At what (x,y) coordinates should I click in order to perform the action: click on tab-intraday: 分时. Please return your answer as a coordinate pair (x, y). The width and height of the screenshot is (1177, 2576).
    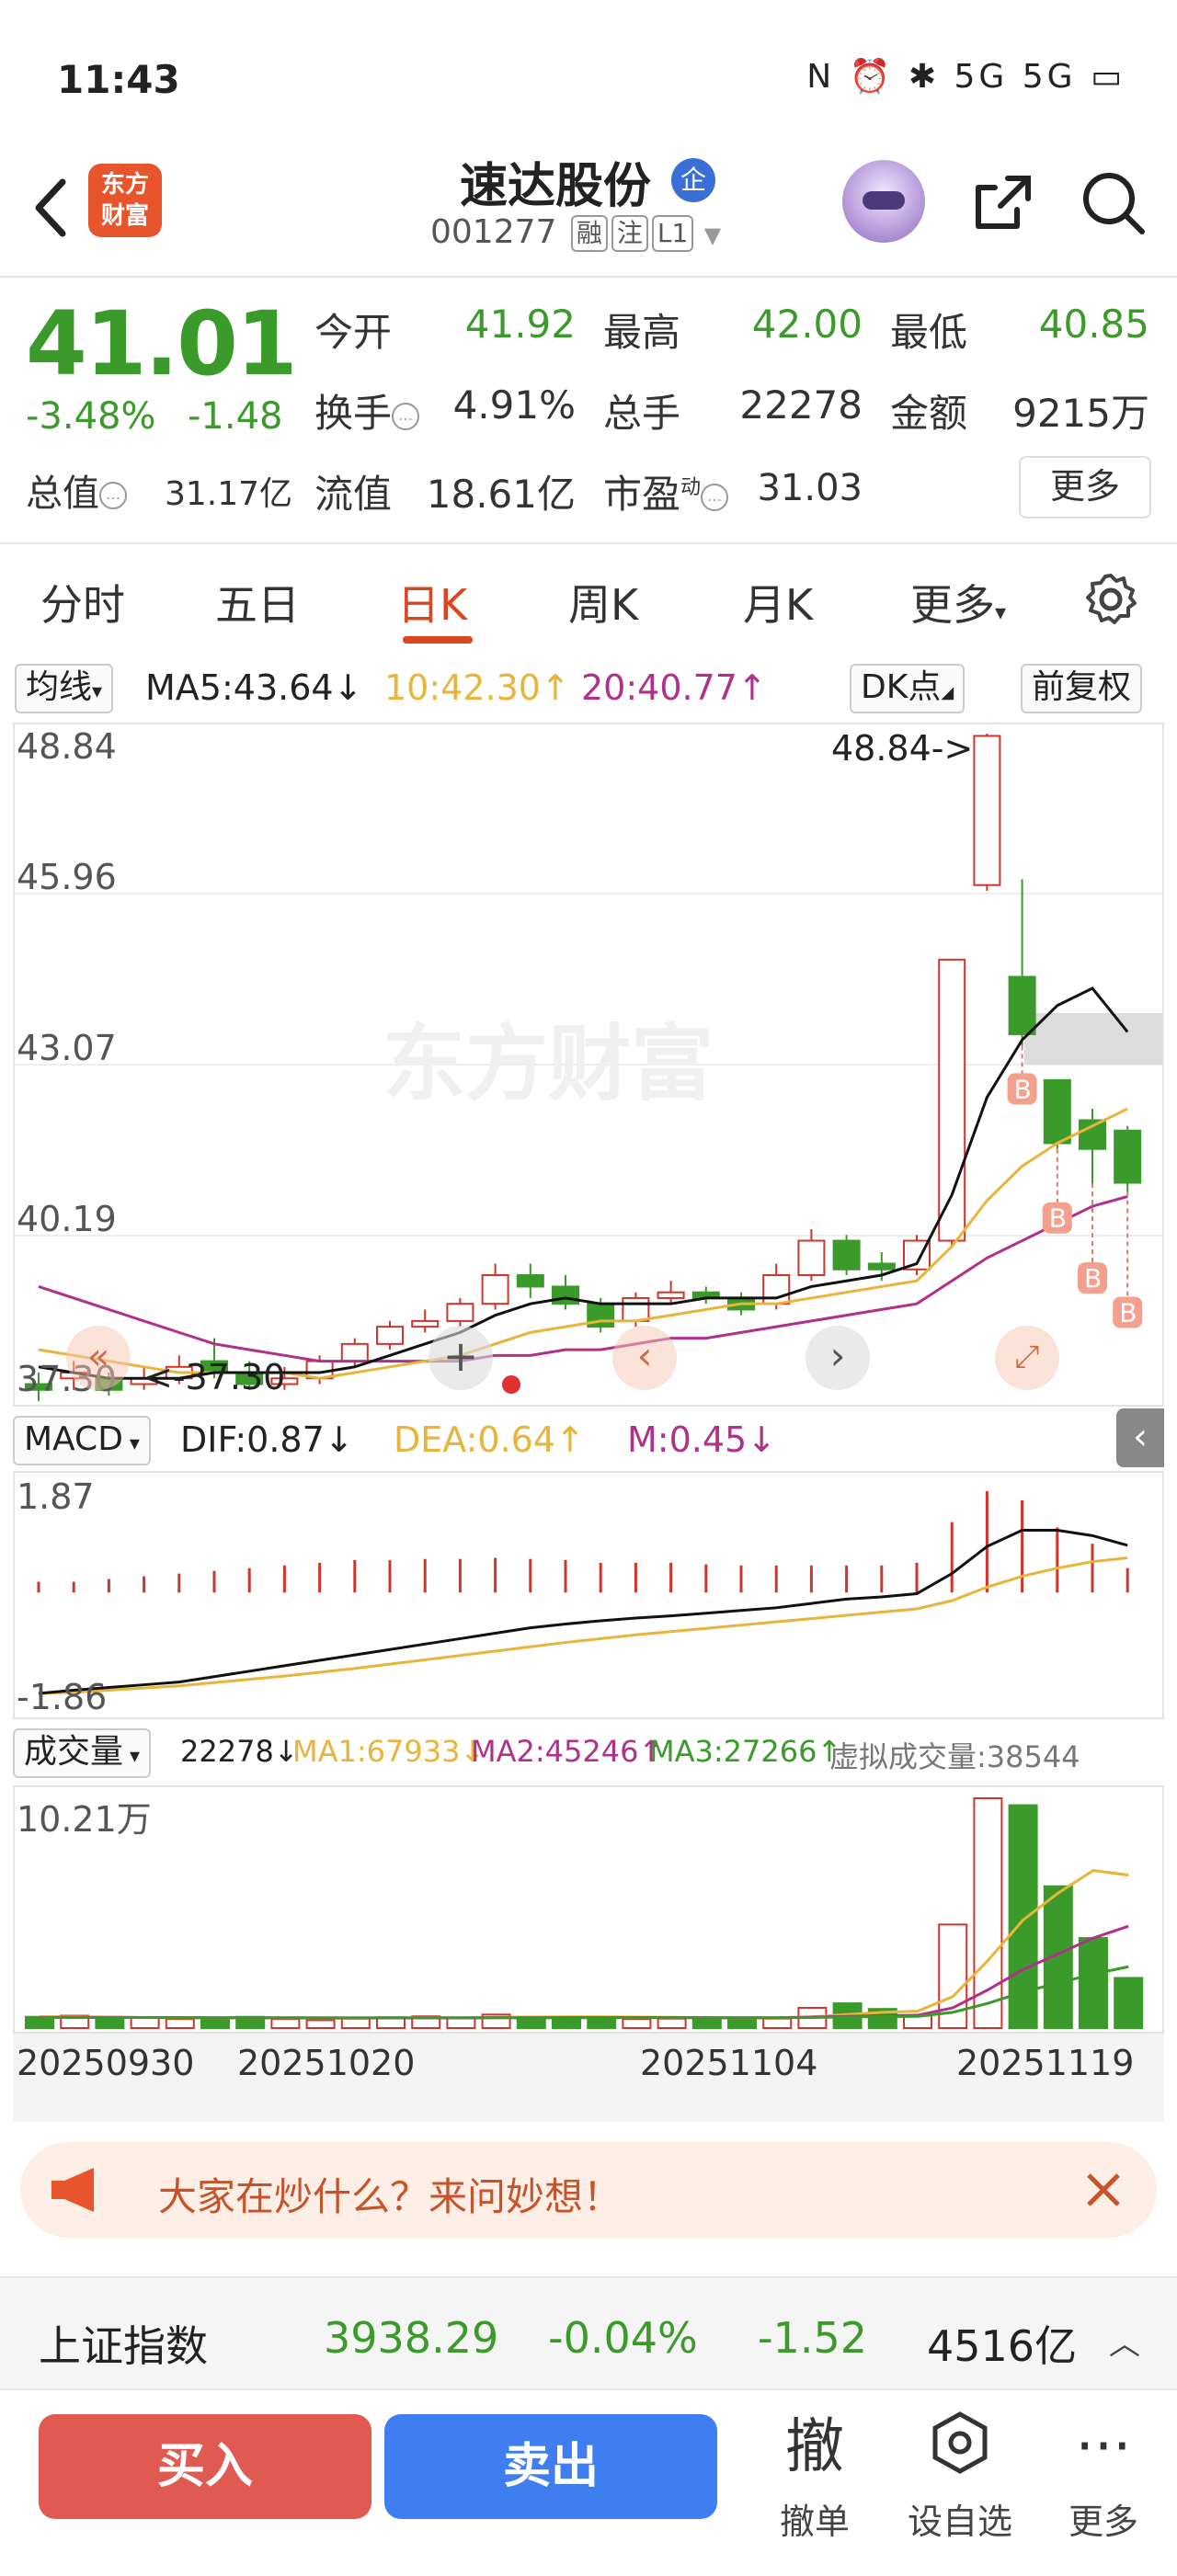
    Looking at the image, I should click on (82, 602).